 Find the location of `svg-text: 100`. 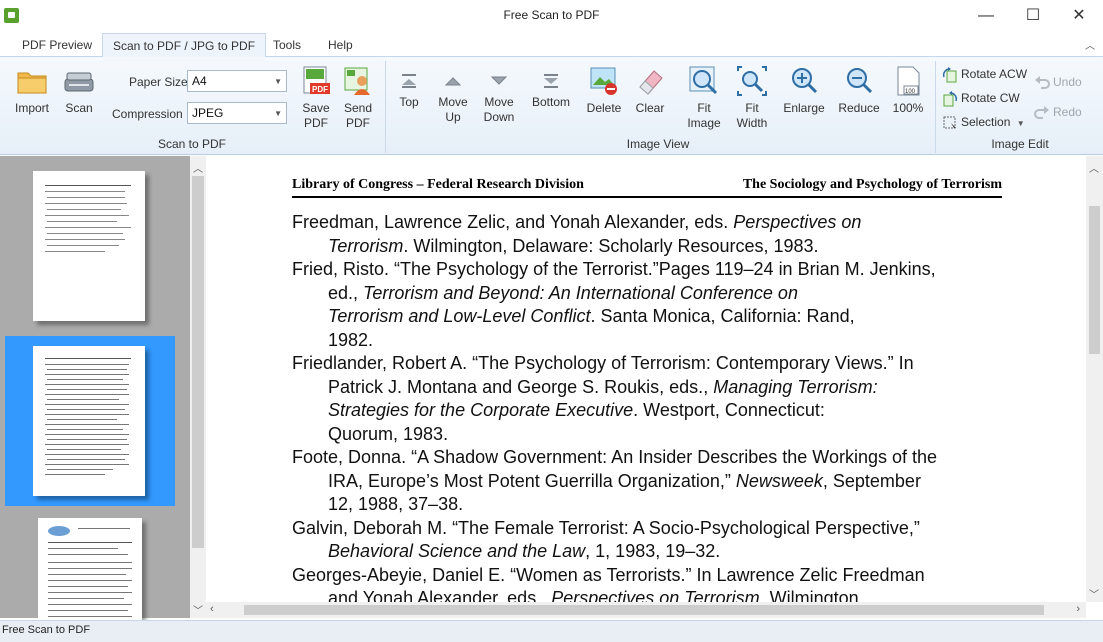

svg-text: 100 is located at coordinates (910, 92).